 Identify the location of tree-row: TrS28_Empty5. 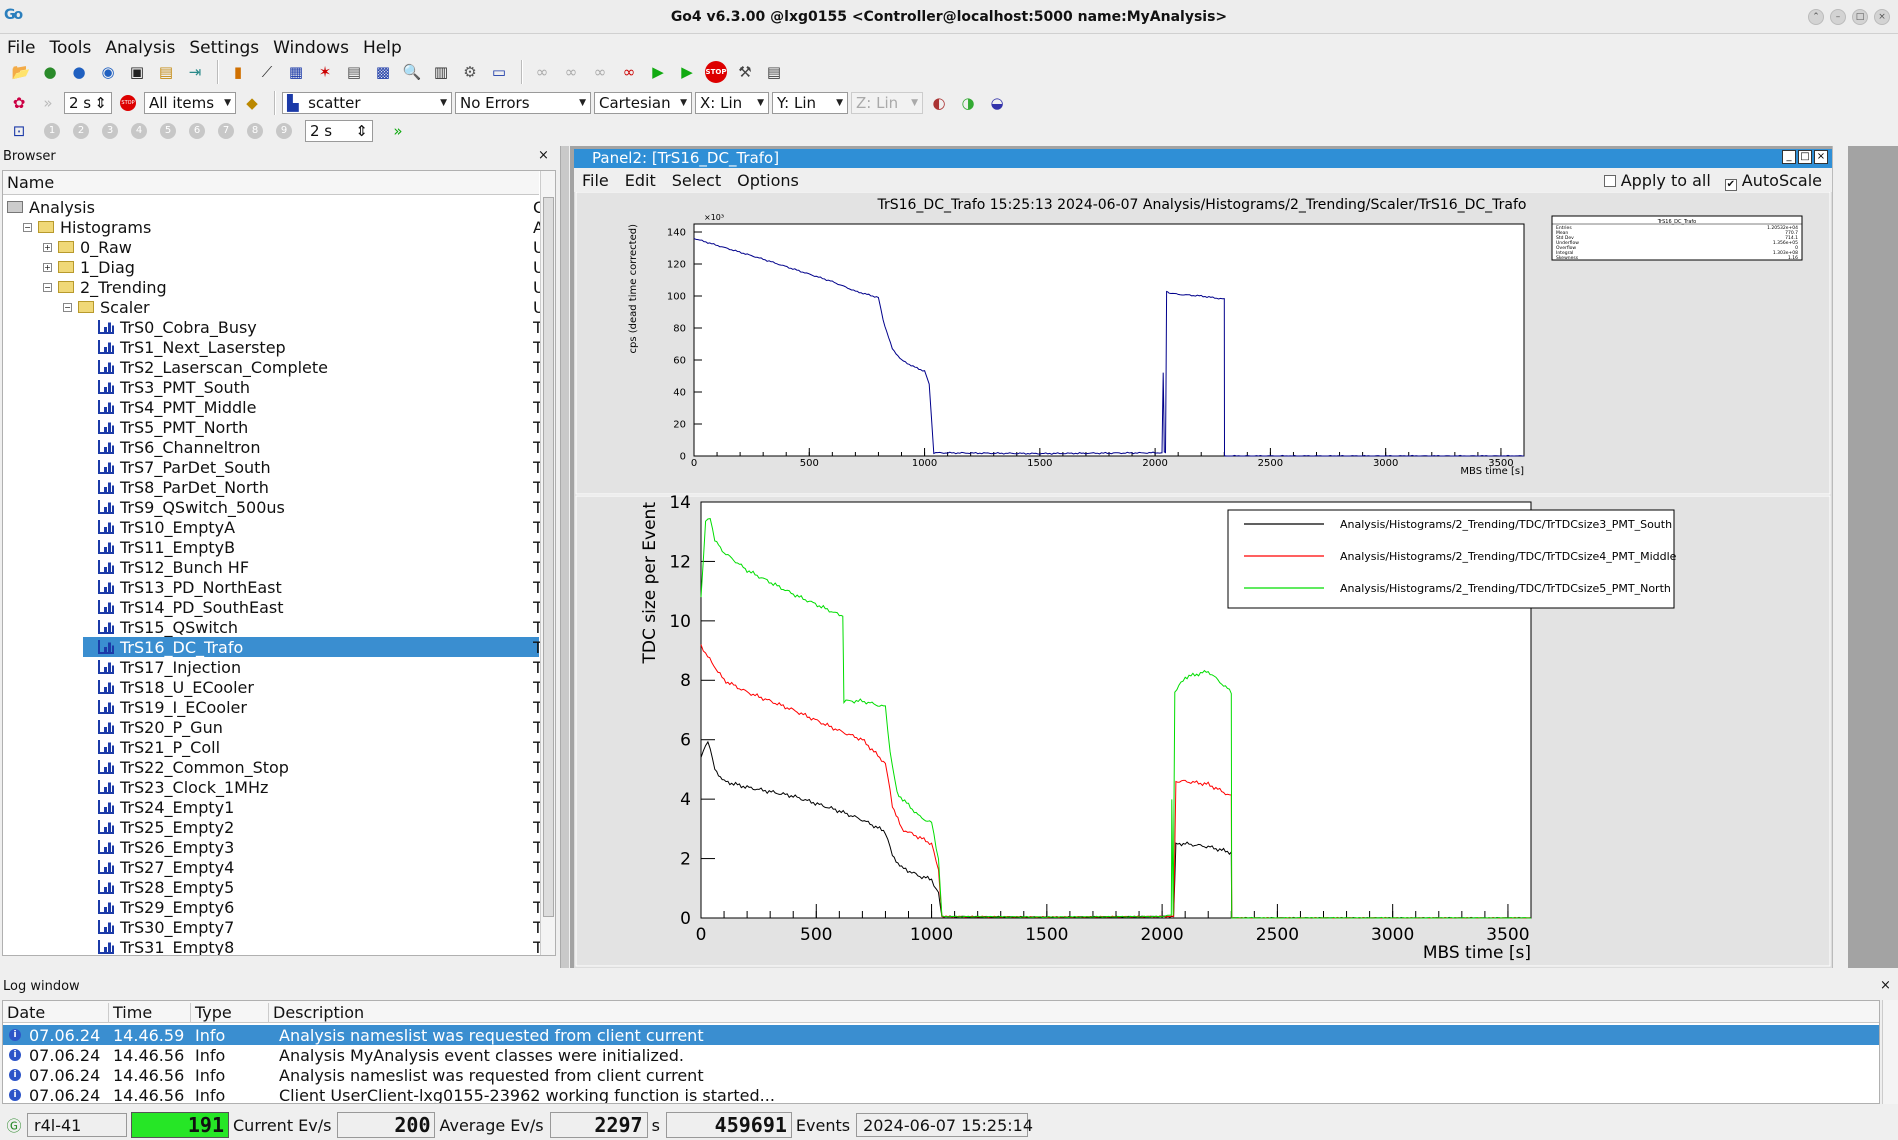
(303, 887).